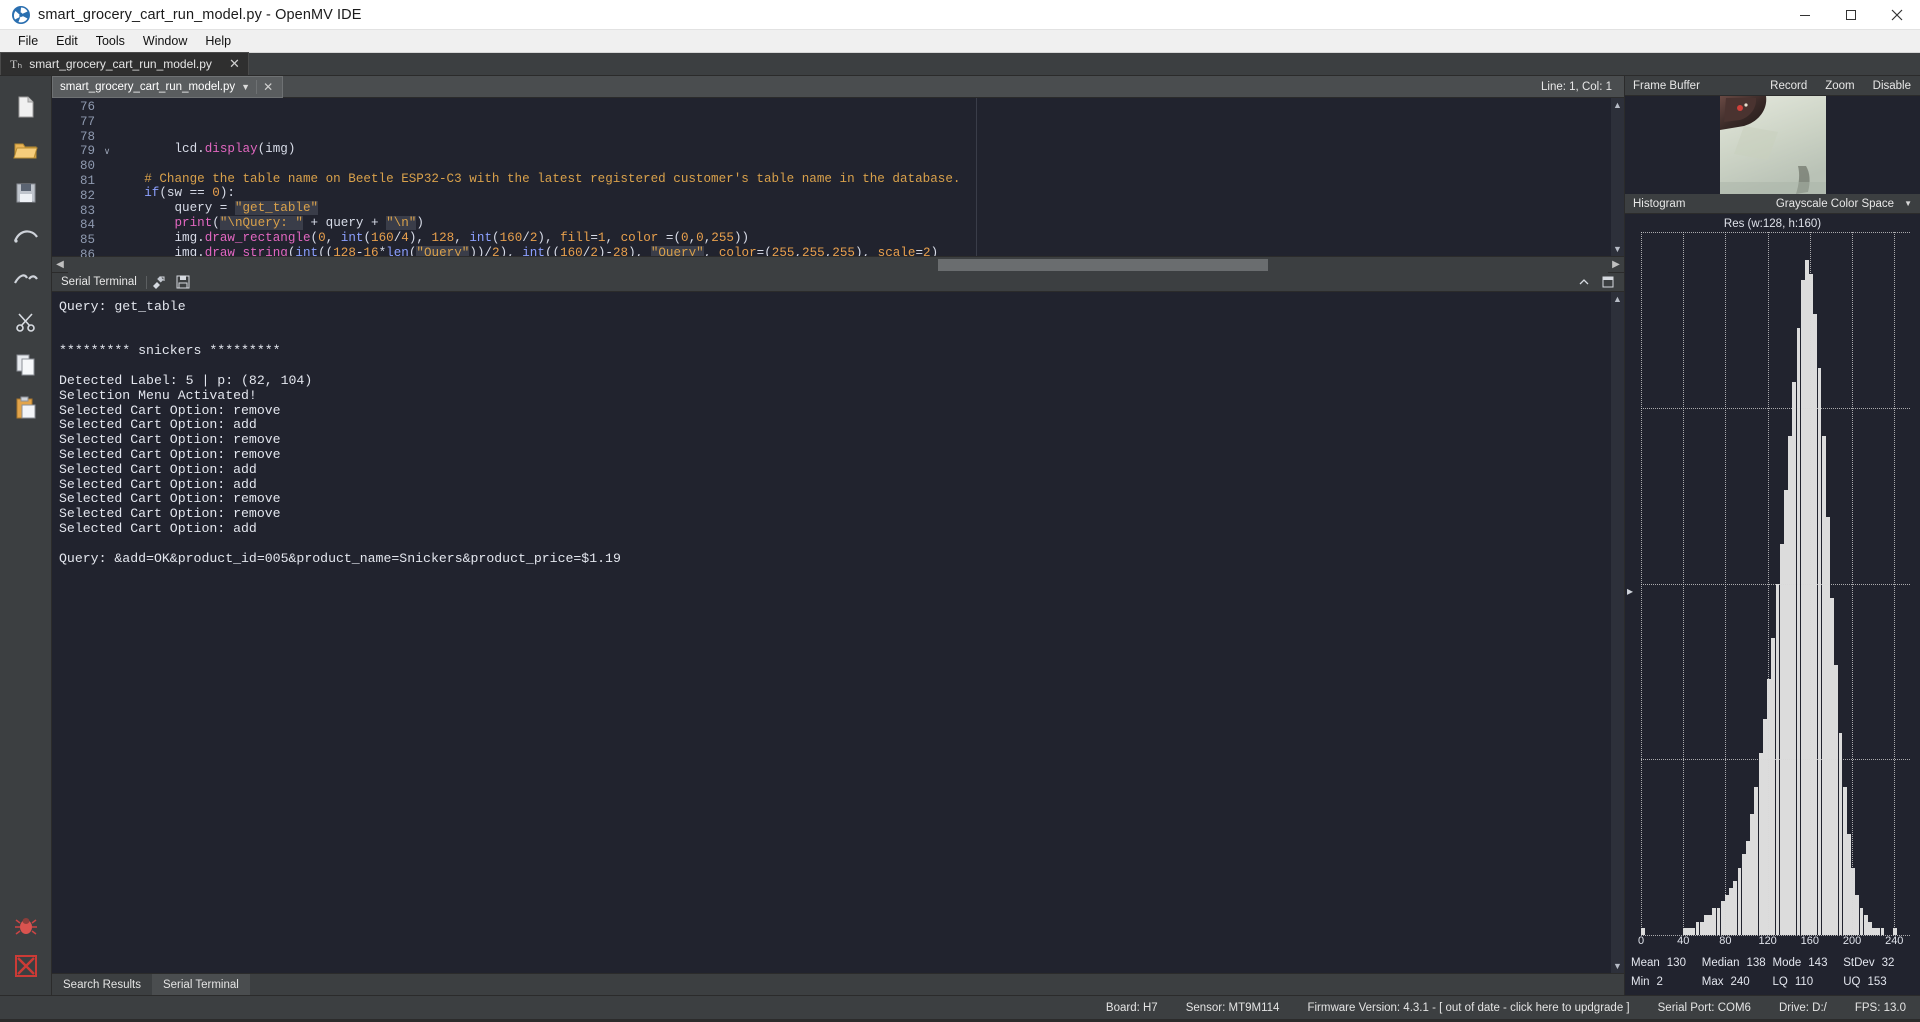  What do you see at coordinates (26, 926) in the screenshot?
I see `bug-icon` at bounding box center [26, 926].